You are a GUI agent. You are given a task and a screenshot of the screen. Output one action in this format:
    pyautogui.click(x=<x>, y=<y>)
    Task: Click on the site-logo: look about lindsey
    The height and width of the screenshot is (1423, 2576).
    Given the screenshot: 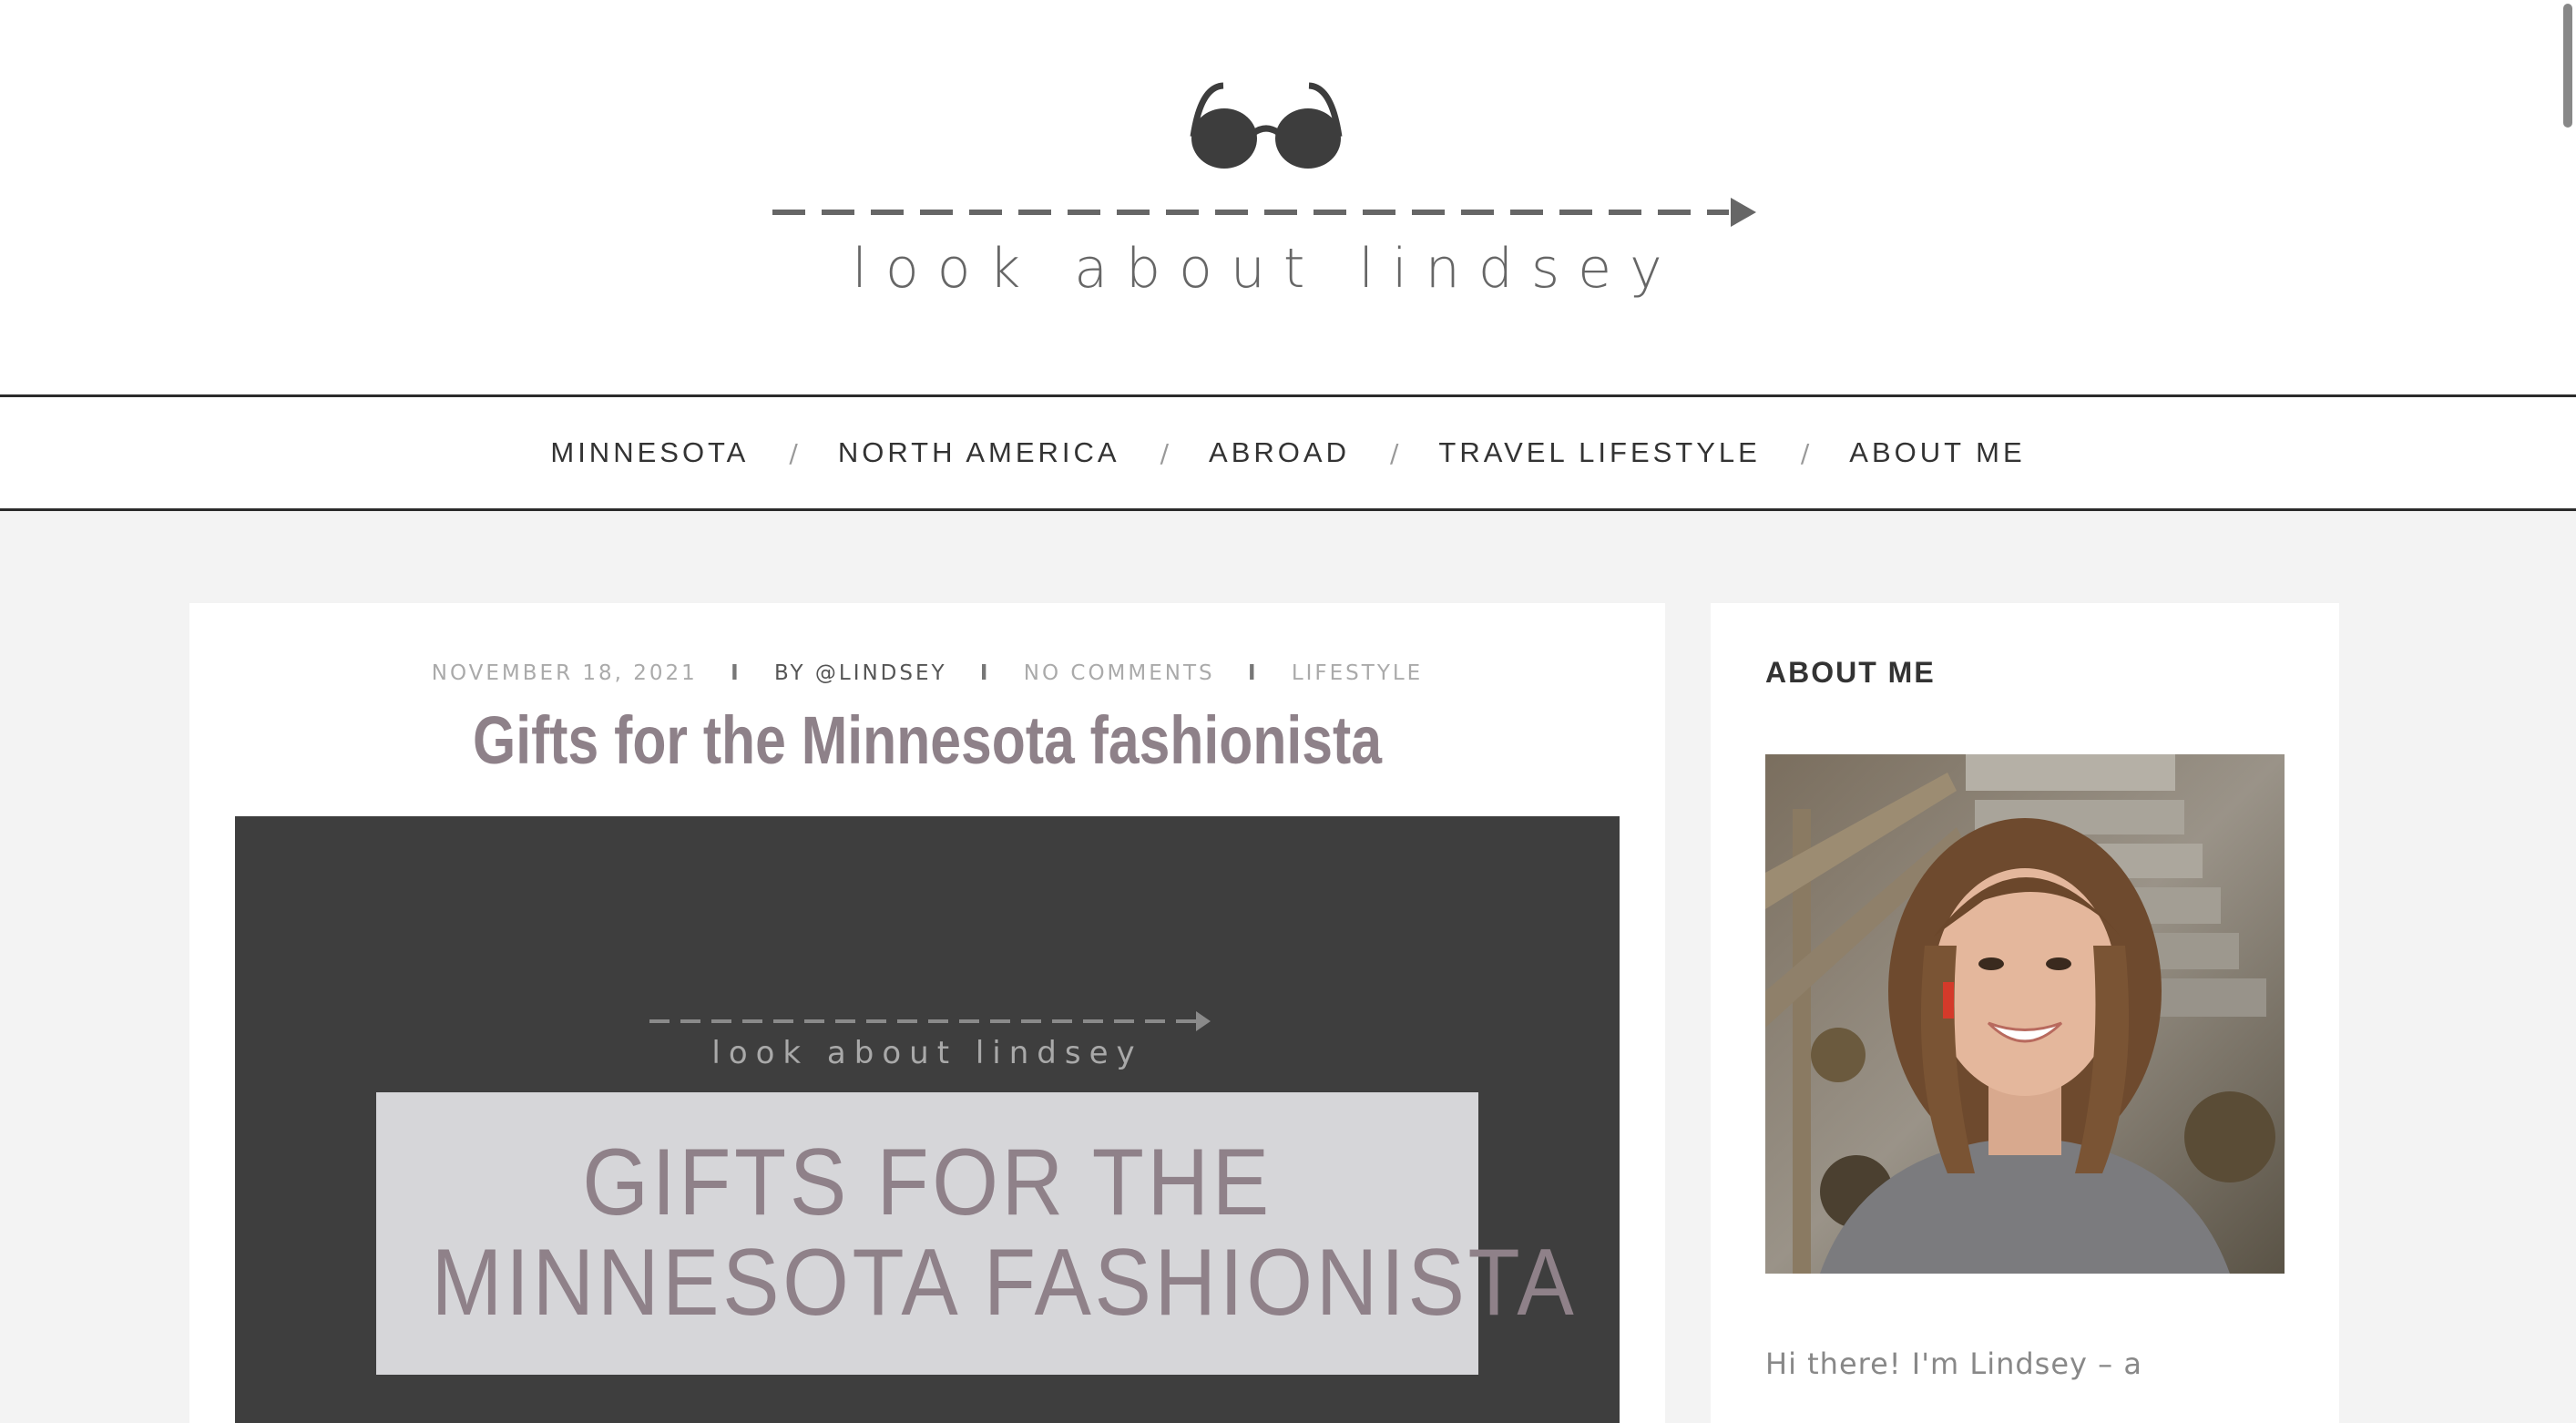 What is the action you would take?
    pyautogui.click(x=1266, y=191)
    